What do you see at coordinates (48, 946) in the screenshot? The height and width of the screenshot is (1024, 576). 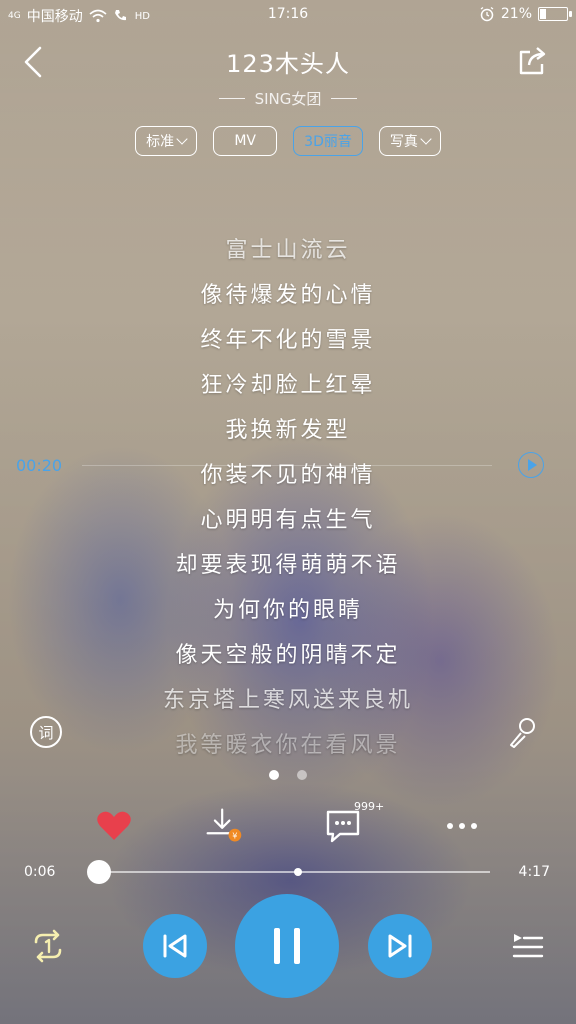 I see `repeat-one-icon` at bounding box center [48, 946].